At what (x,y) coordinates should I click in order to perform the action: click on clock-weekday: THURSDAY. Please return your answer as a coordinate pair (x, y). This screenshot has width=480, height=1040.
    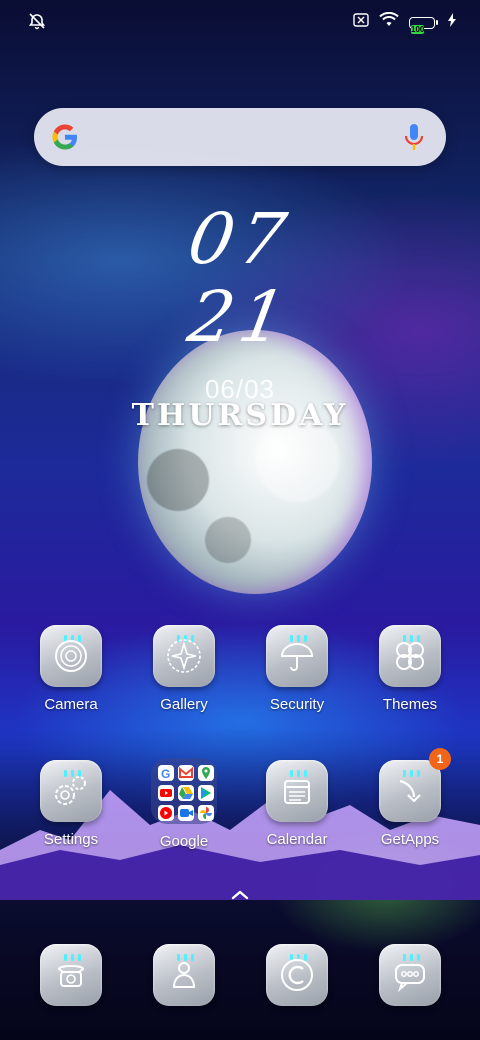
    Looking at the image, I should click on (240, 415).